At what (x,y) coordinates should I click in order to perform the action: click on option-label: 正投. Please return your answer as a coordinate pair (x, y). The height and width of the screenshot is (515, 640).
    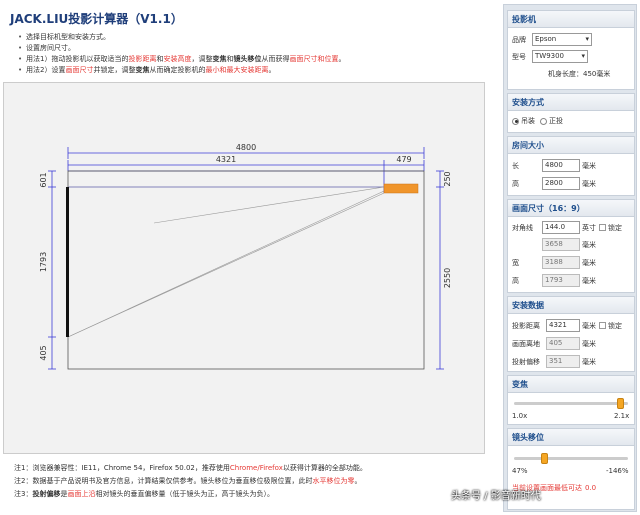
    Looking at the image, I should click on (556, 121).